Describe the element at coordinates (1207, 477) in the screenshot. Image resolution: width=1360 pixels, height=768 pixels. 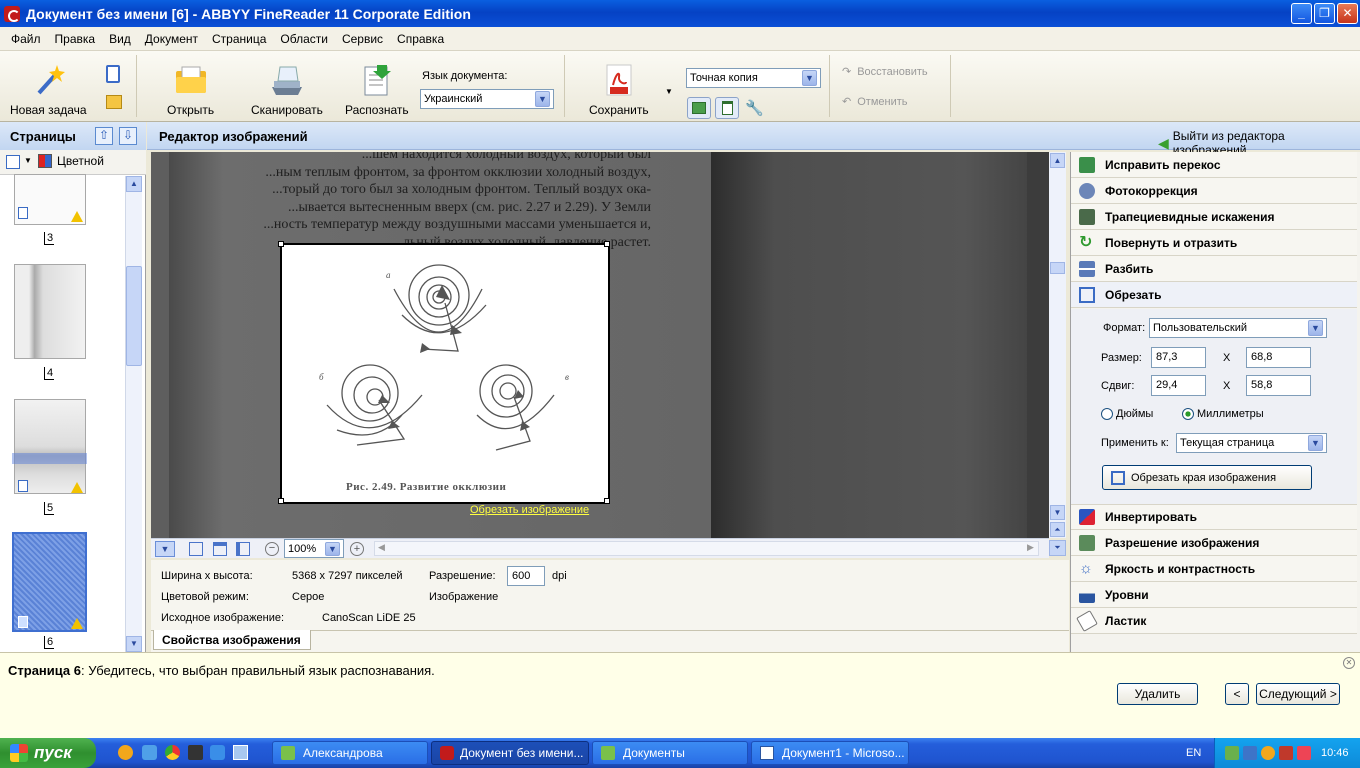
I see `crop-edges-button: Обрезать края изображения` at that location.